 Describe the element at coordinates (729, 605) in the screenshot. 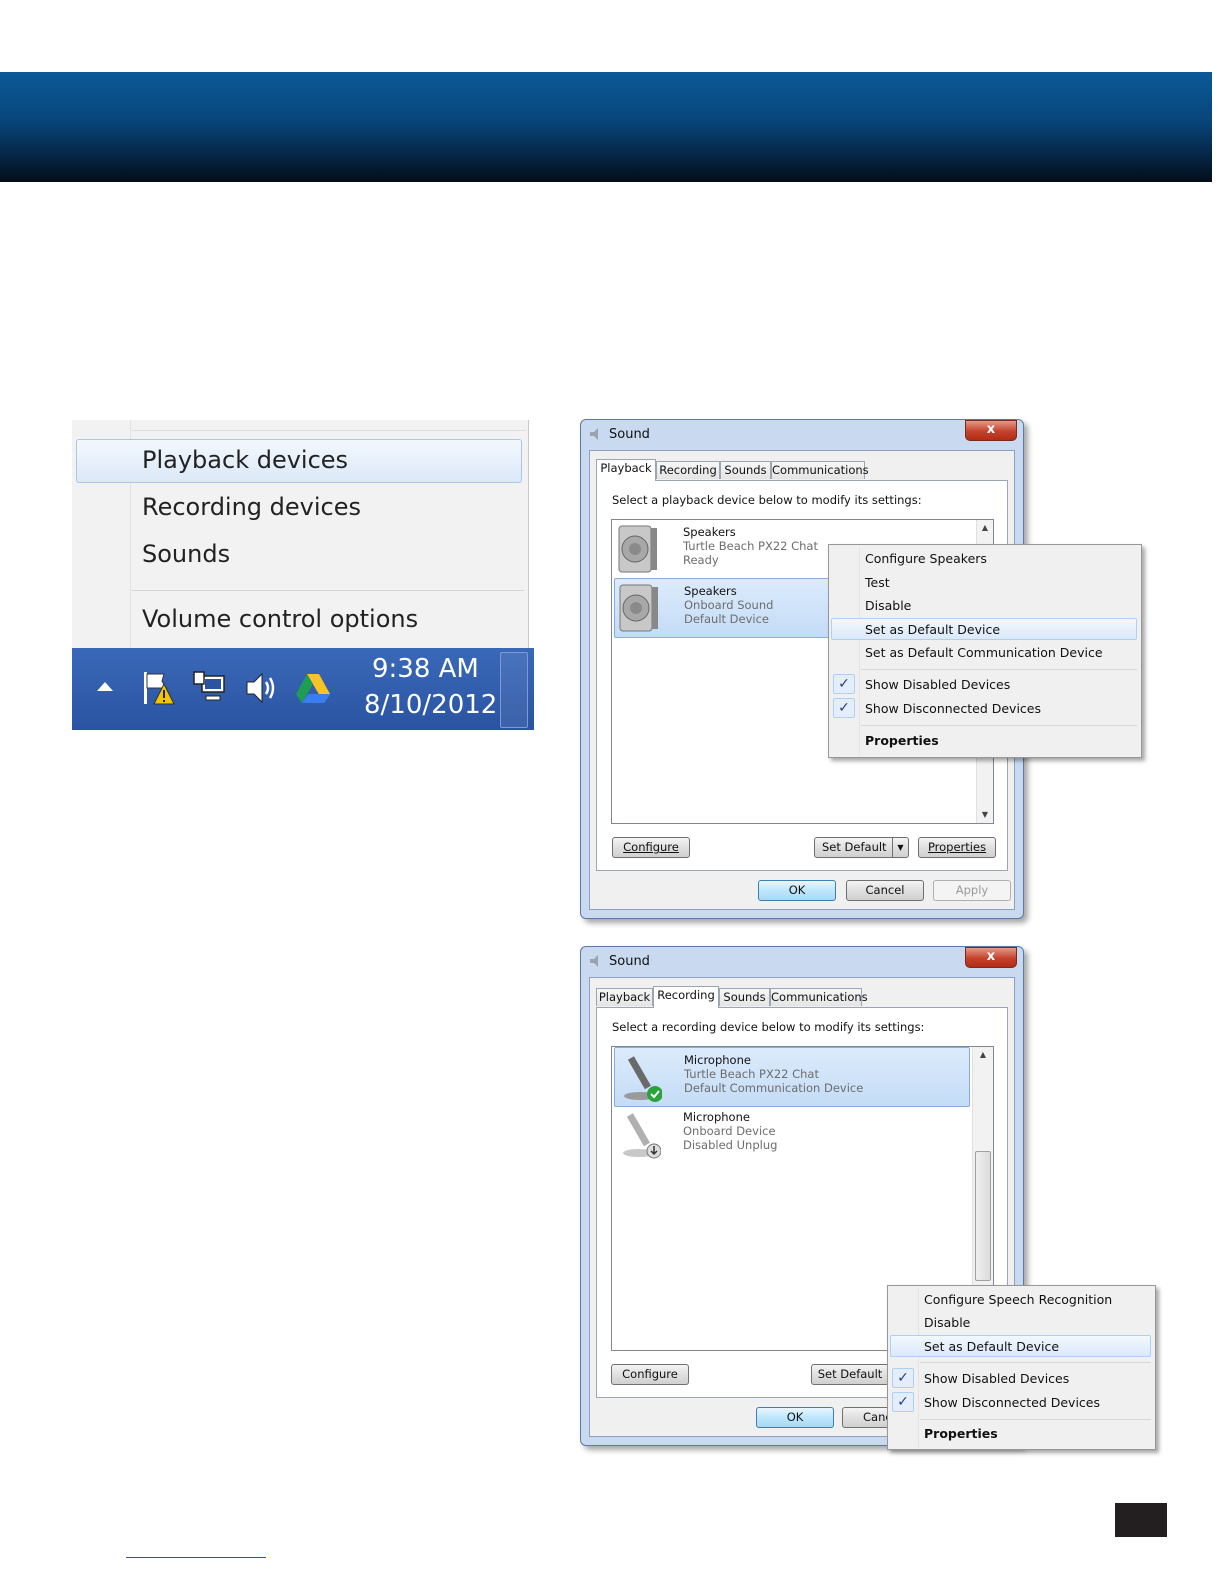

I see `device-description: Onboard Sound` at that location.